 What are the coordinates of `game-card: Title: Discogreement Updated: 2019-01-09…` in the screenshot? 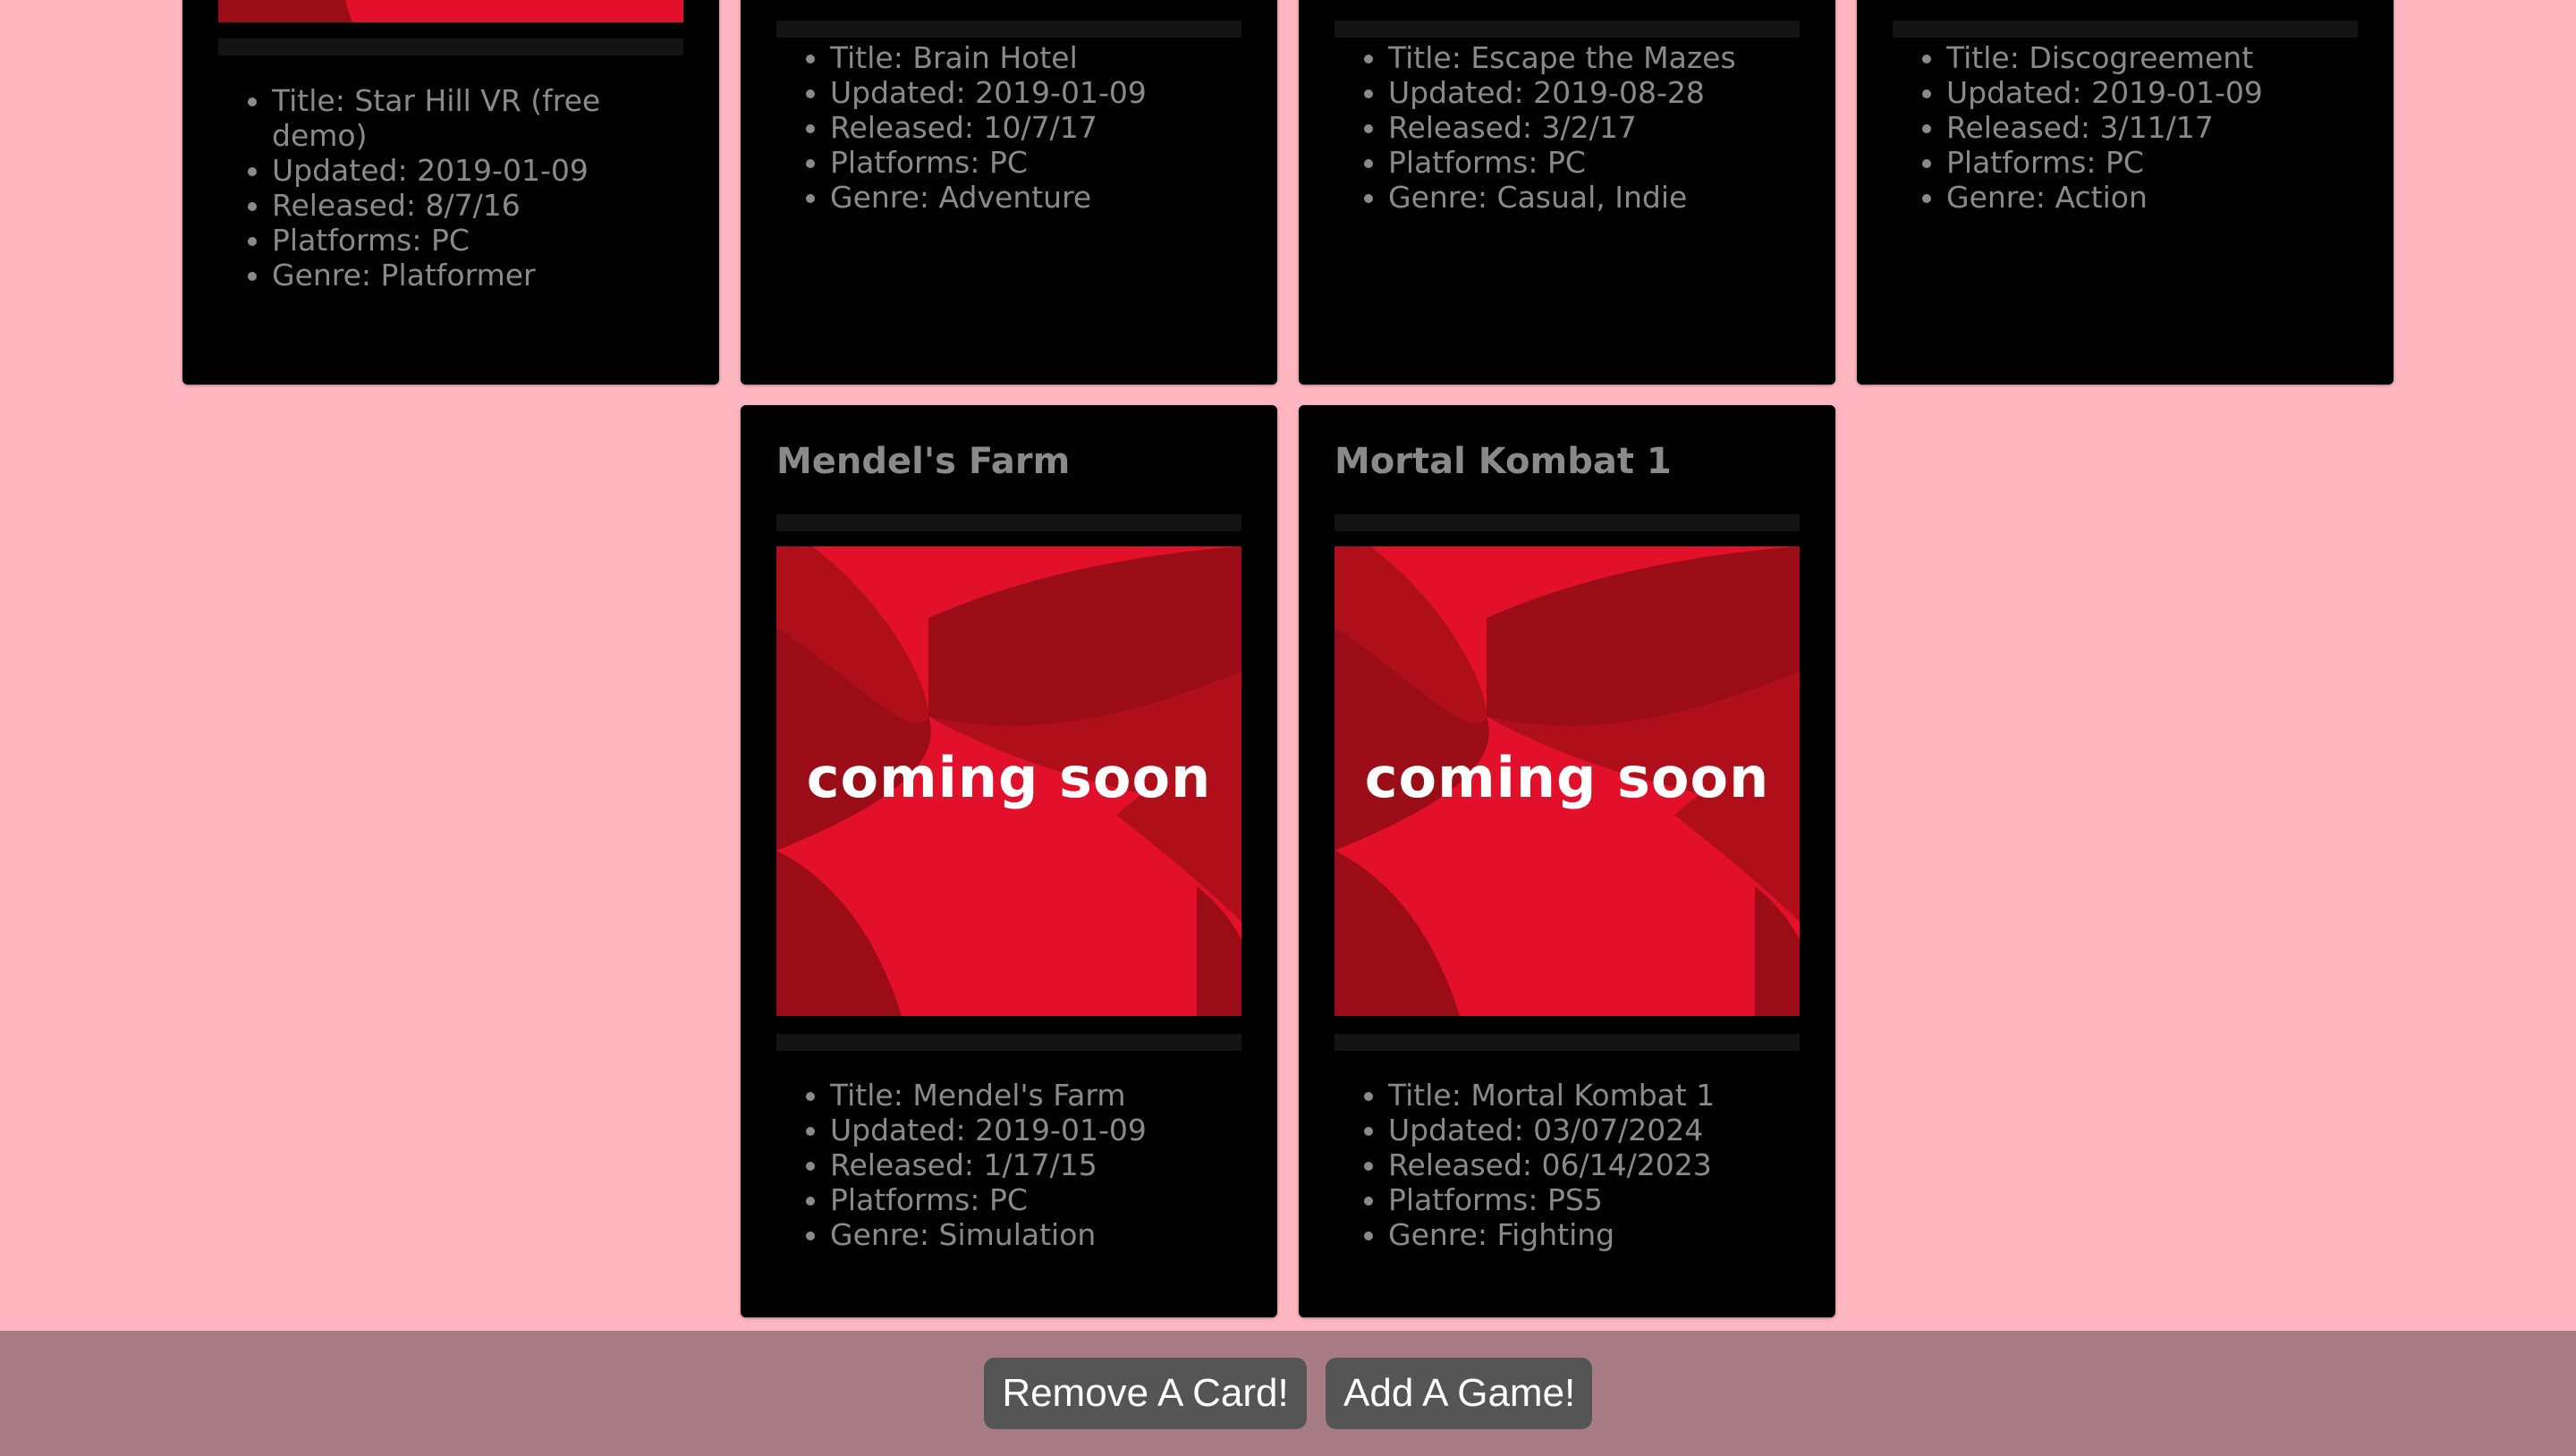 It's located at (2125, 192).